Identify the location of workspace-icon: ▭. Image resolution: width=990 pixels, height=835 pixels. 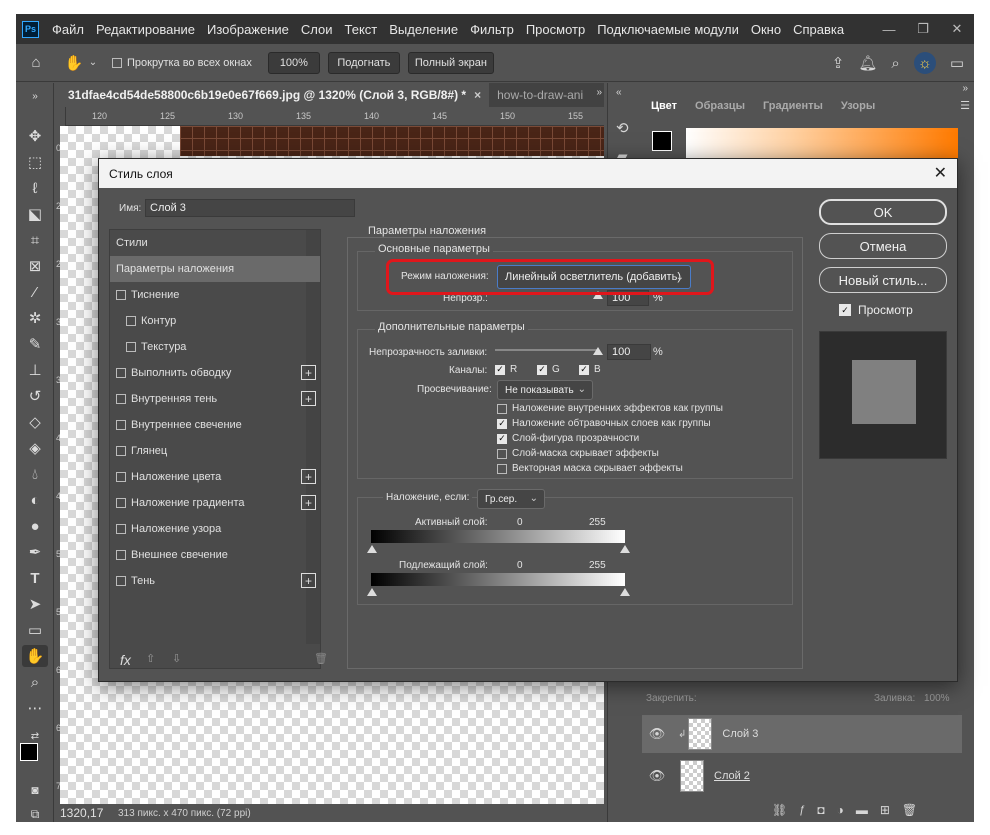
(957, 63).